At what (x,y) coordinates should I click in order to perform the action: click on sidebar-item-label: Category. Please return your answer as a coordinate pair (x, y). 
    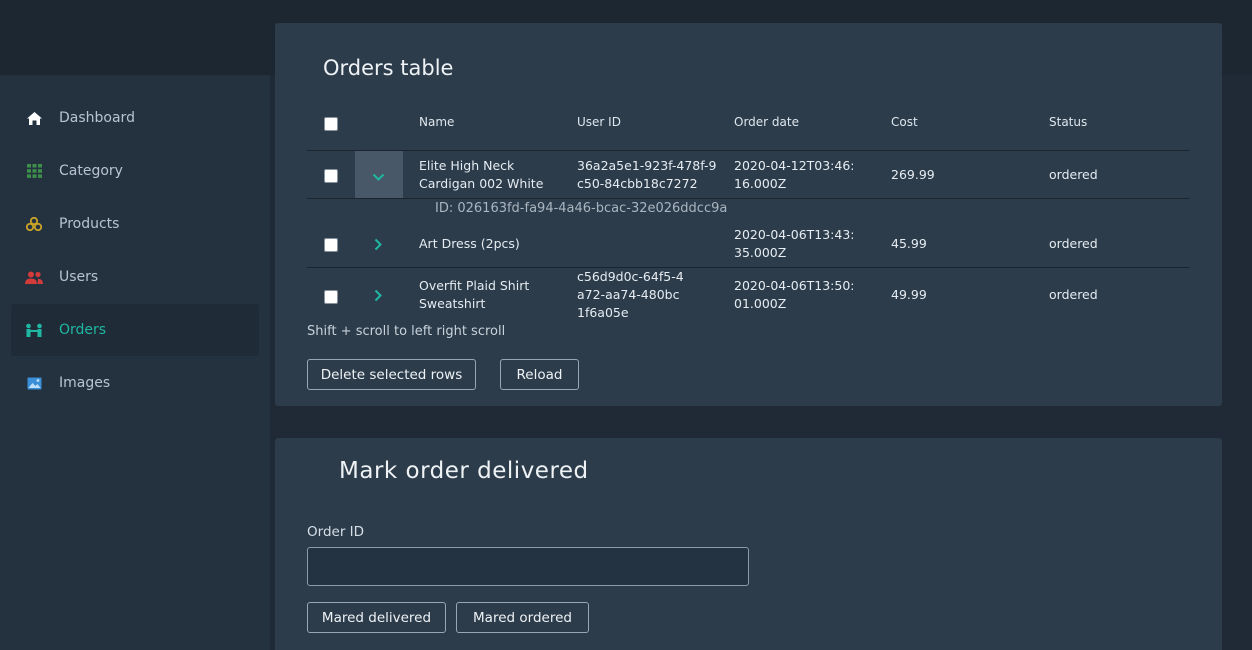
    Looking at the image, I should click on (91, 171).